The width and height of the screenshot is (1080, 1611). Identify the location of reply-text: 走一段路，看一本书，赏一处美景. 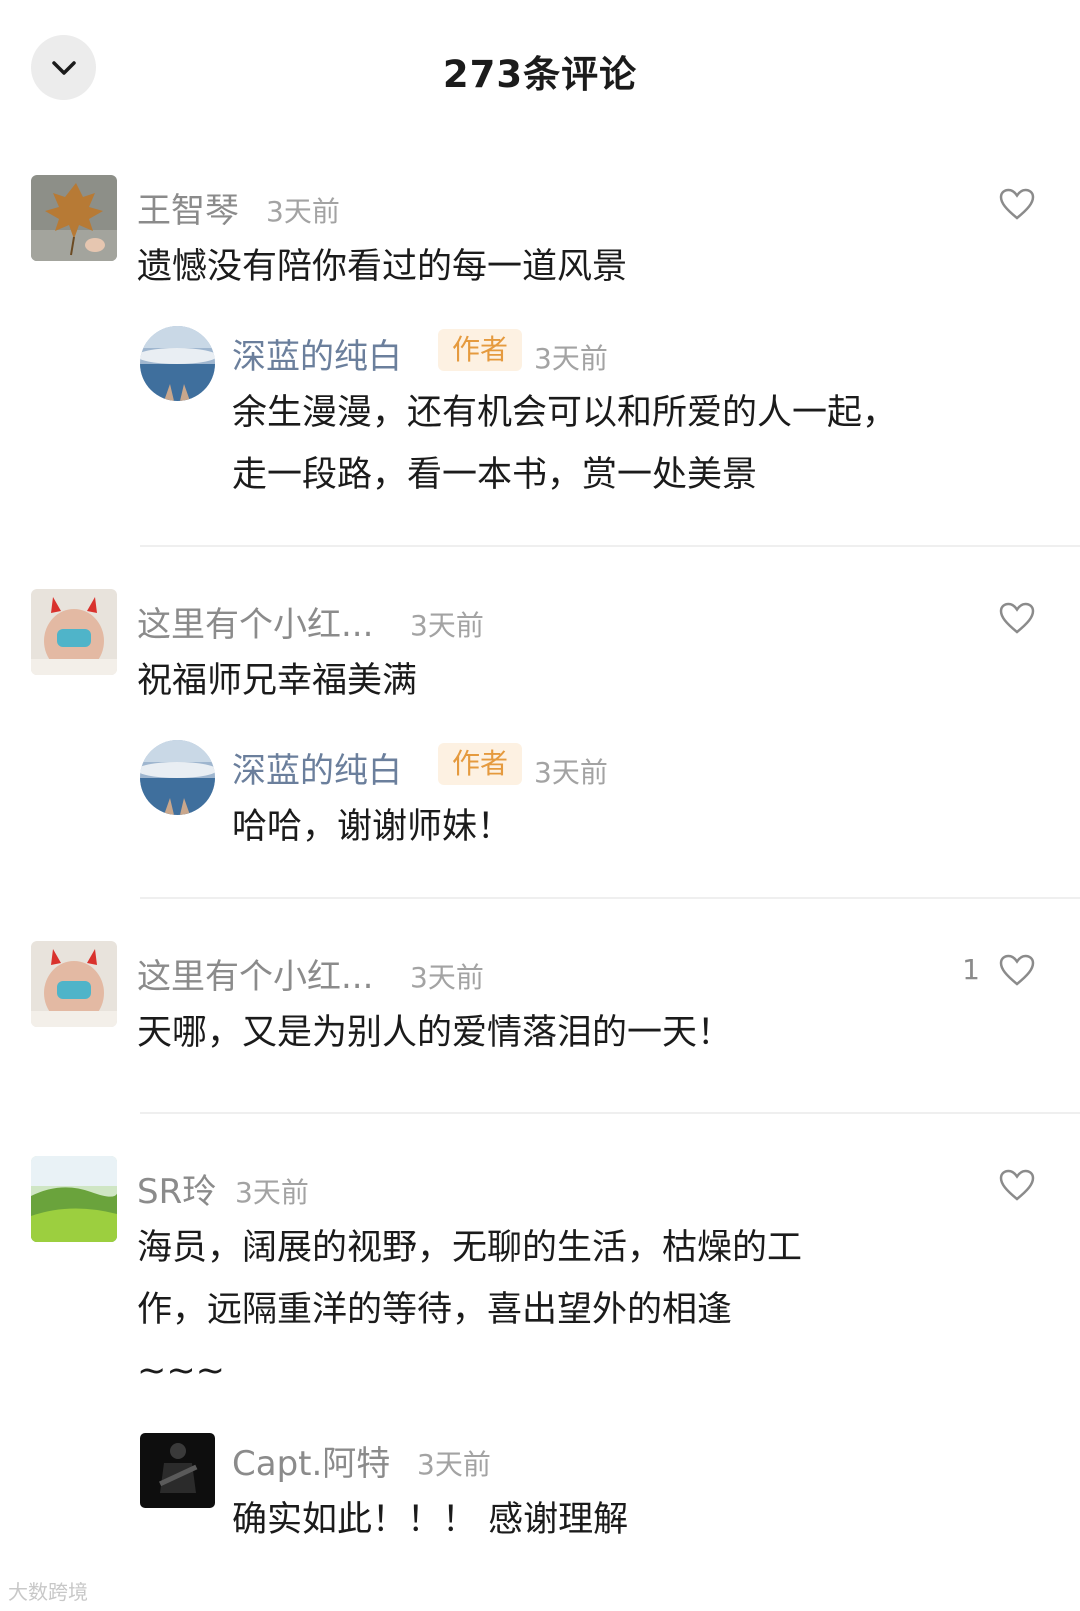
(495, 475).